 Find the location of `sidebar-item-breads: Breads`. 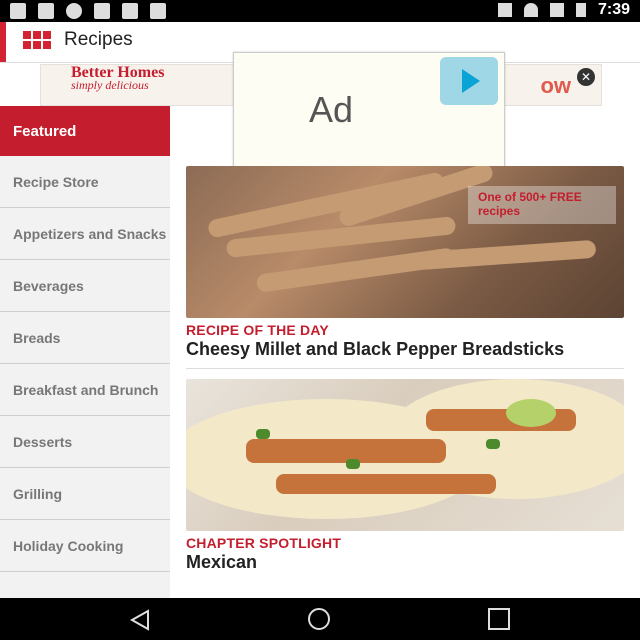

sidebar-item-breads: Breads is located at coordinates (85, 338).